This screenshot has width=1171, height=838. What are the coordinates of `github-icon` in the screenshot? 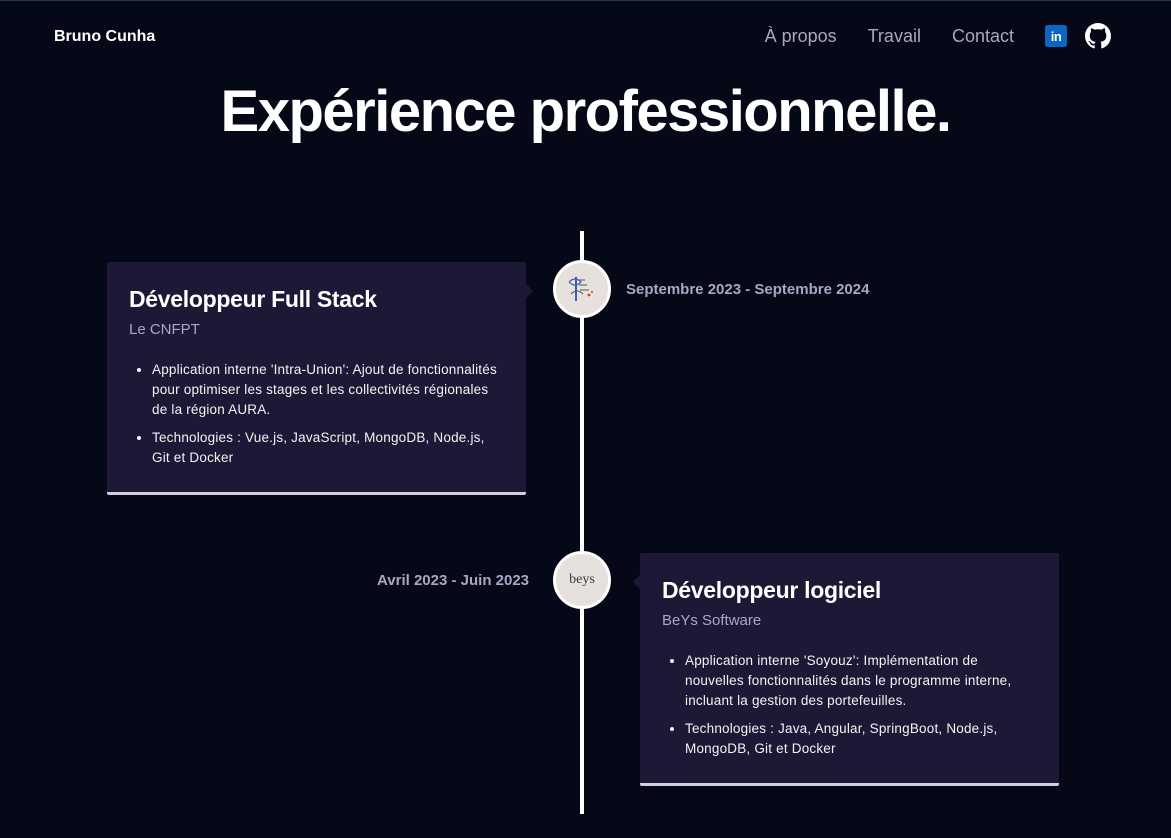 It's located at (1098, 36).